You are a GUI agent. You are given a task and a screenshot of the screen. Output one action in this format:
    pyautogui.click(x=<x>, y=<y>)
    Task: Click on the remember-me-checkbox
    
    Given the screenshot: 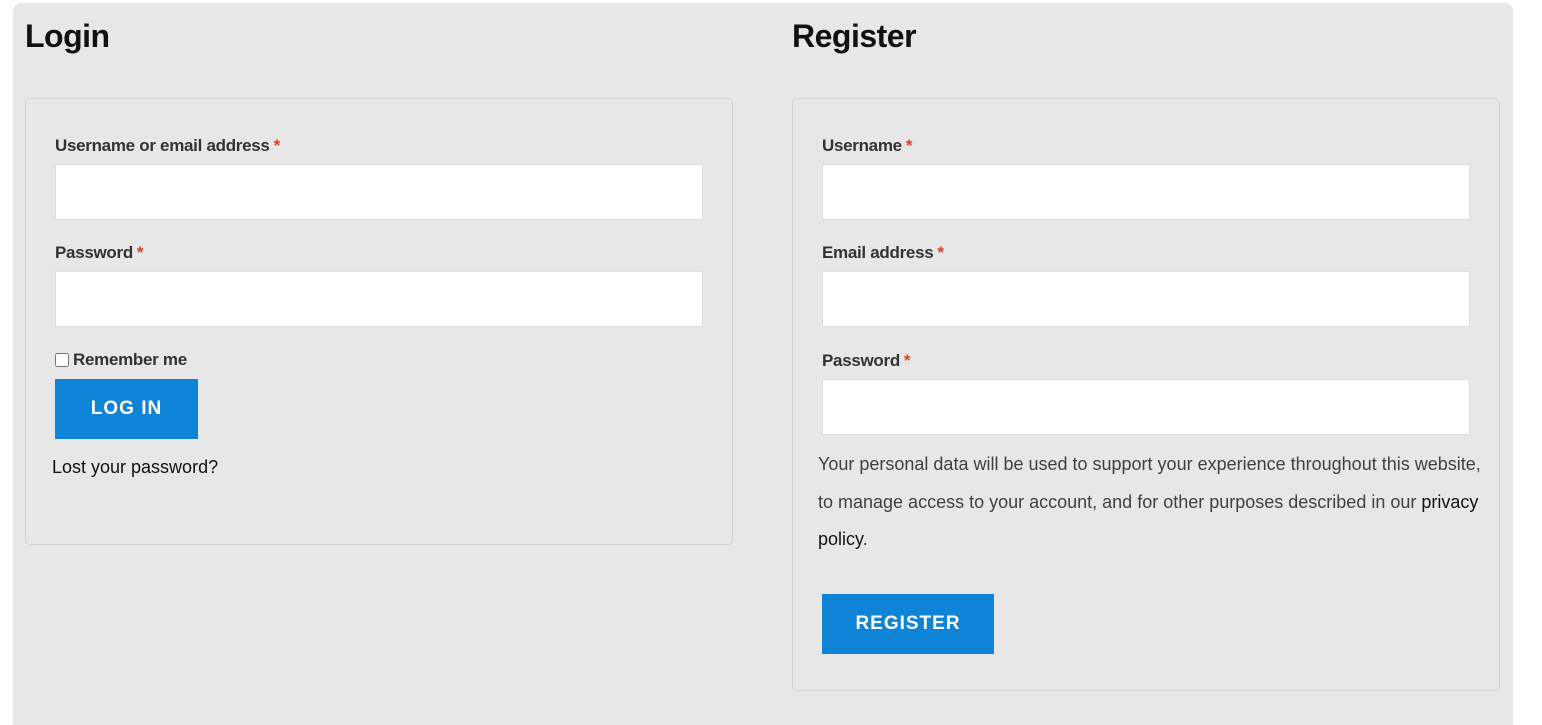 What is the action you would take?
    pyautogui.click(x=62, y=360)
    